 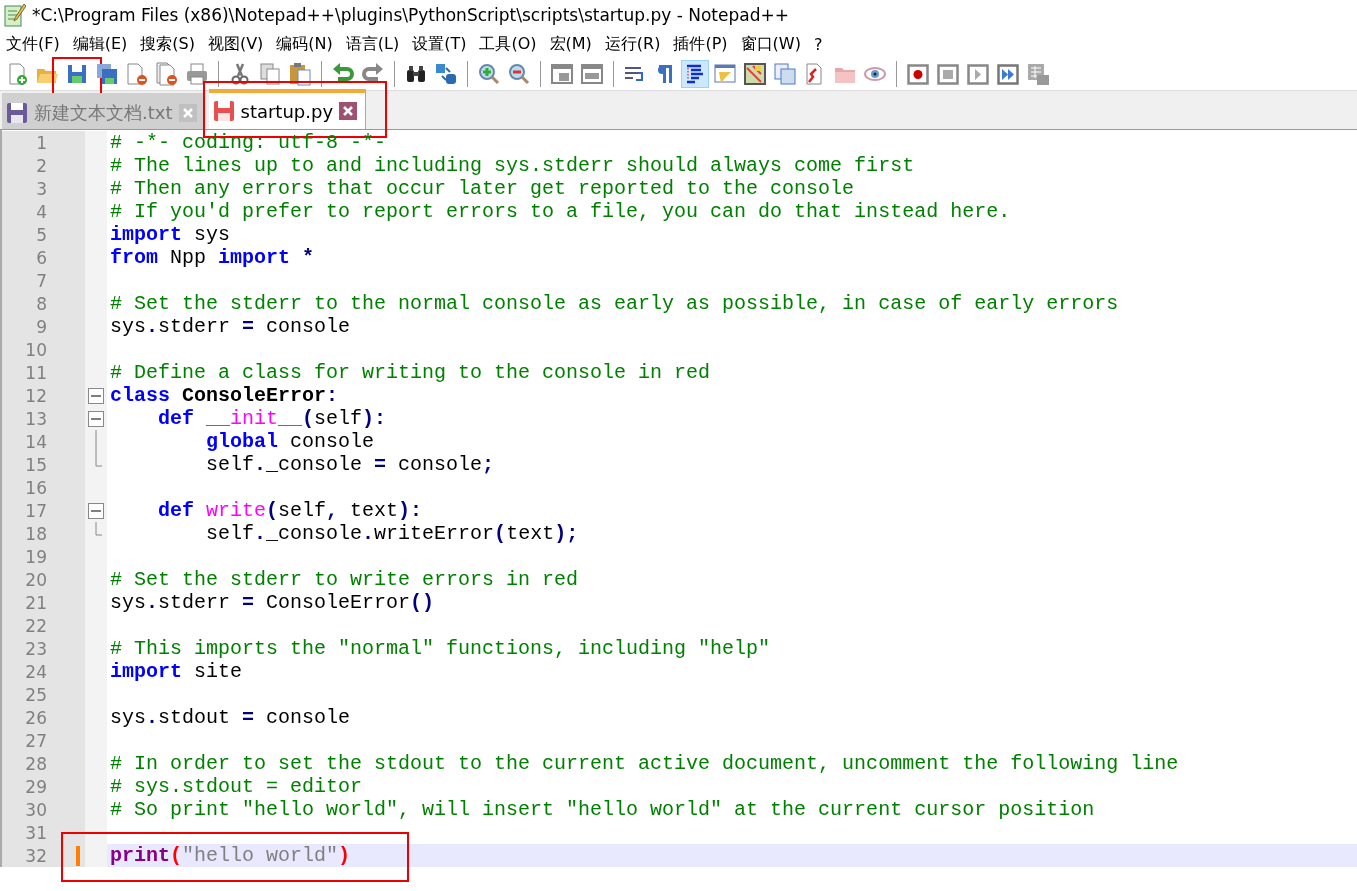 What do you see at coordinates (41, 165) in the screenshot?
I see `line-number: 2` at bounding box center [41, 165].